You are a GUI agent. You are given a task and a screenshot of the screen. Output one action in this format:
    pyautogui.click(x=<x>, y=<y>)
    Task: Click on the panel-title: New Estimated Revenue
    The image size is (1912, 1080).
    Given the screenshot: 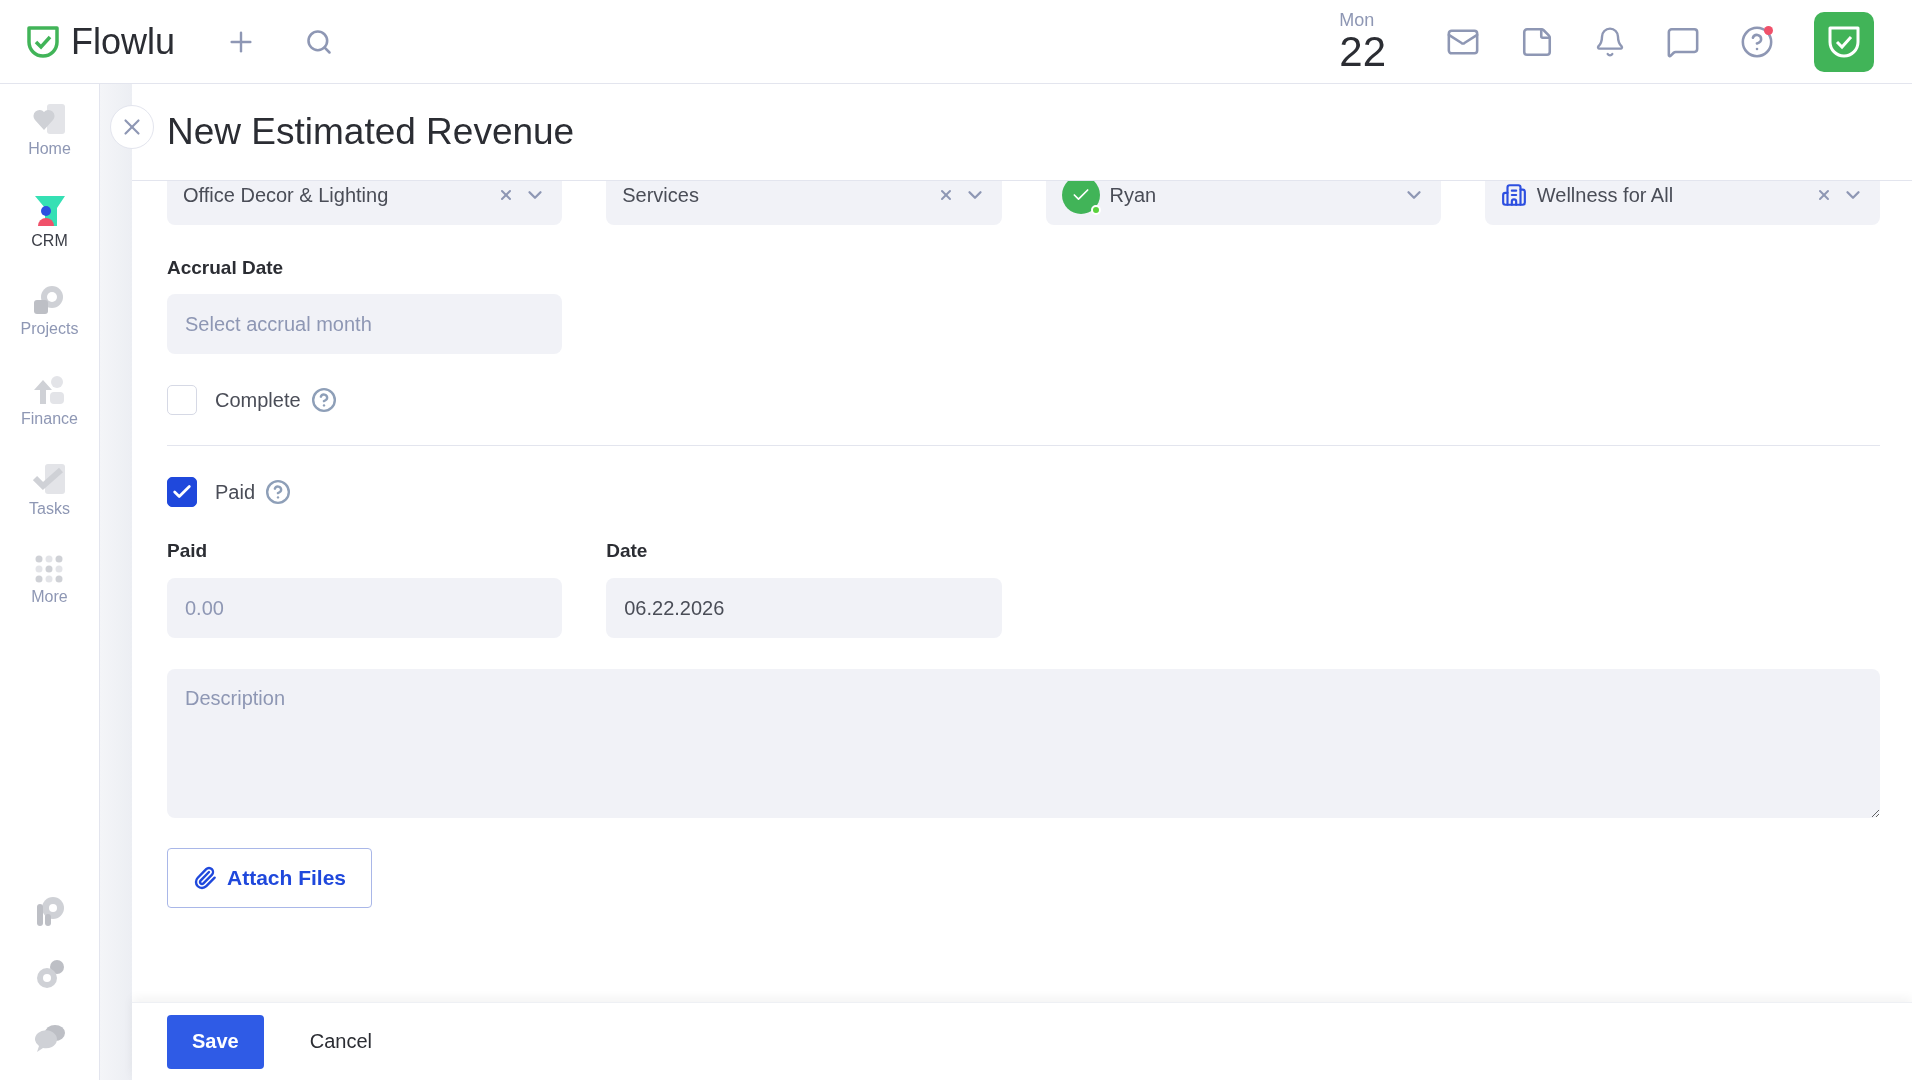 What is the action you would take?
    pyautogui.click(x=371, y=132)
    